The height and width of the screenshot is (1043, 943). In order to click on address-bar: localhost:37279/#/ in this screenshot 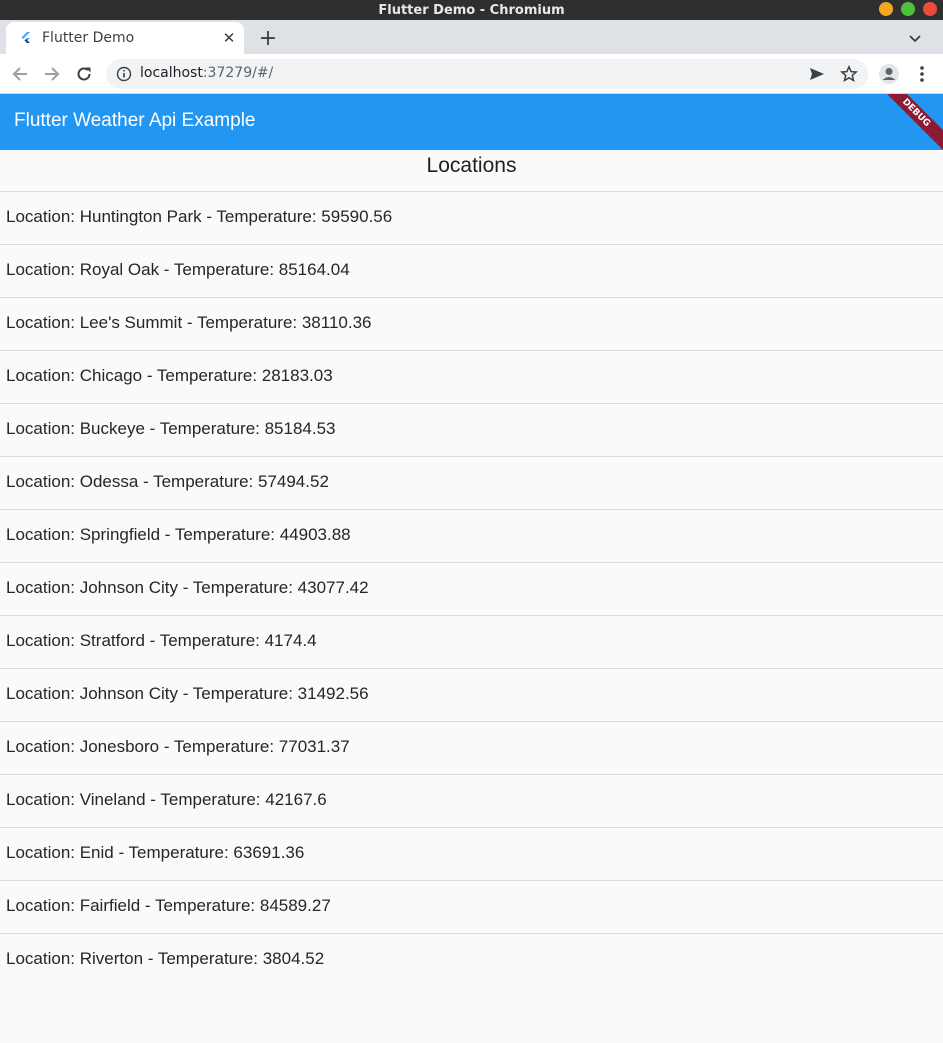, I will do `click(487, 74)`.